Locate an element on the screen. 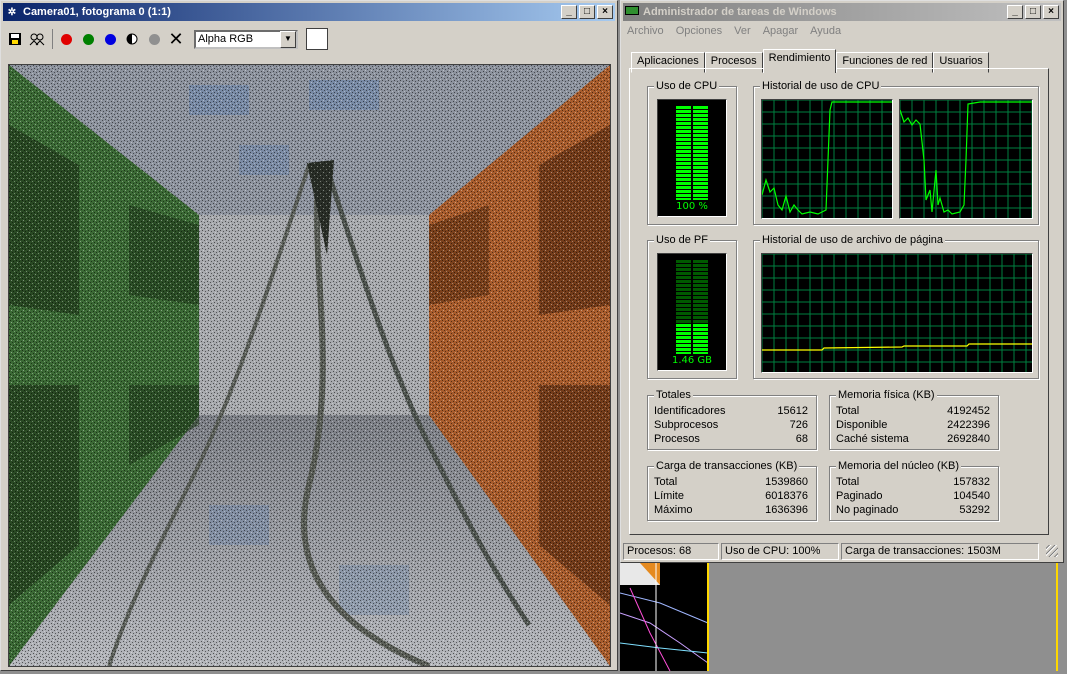  save-icon is located at coordinates (15, 39).